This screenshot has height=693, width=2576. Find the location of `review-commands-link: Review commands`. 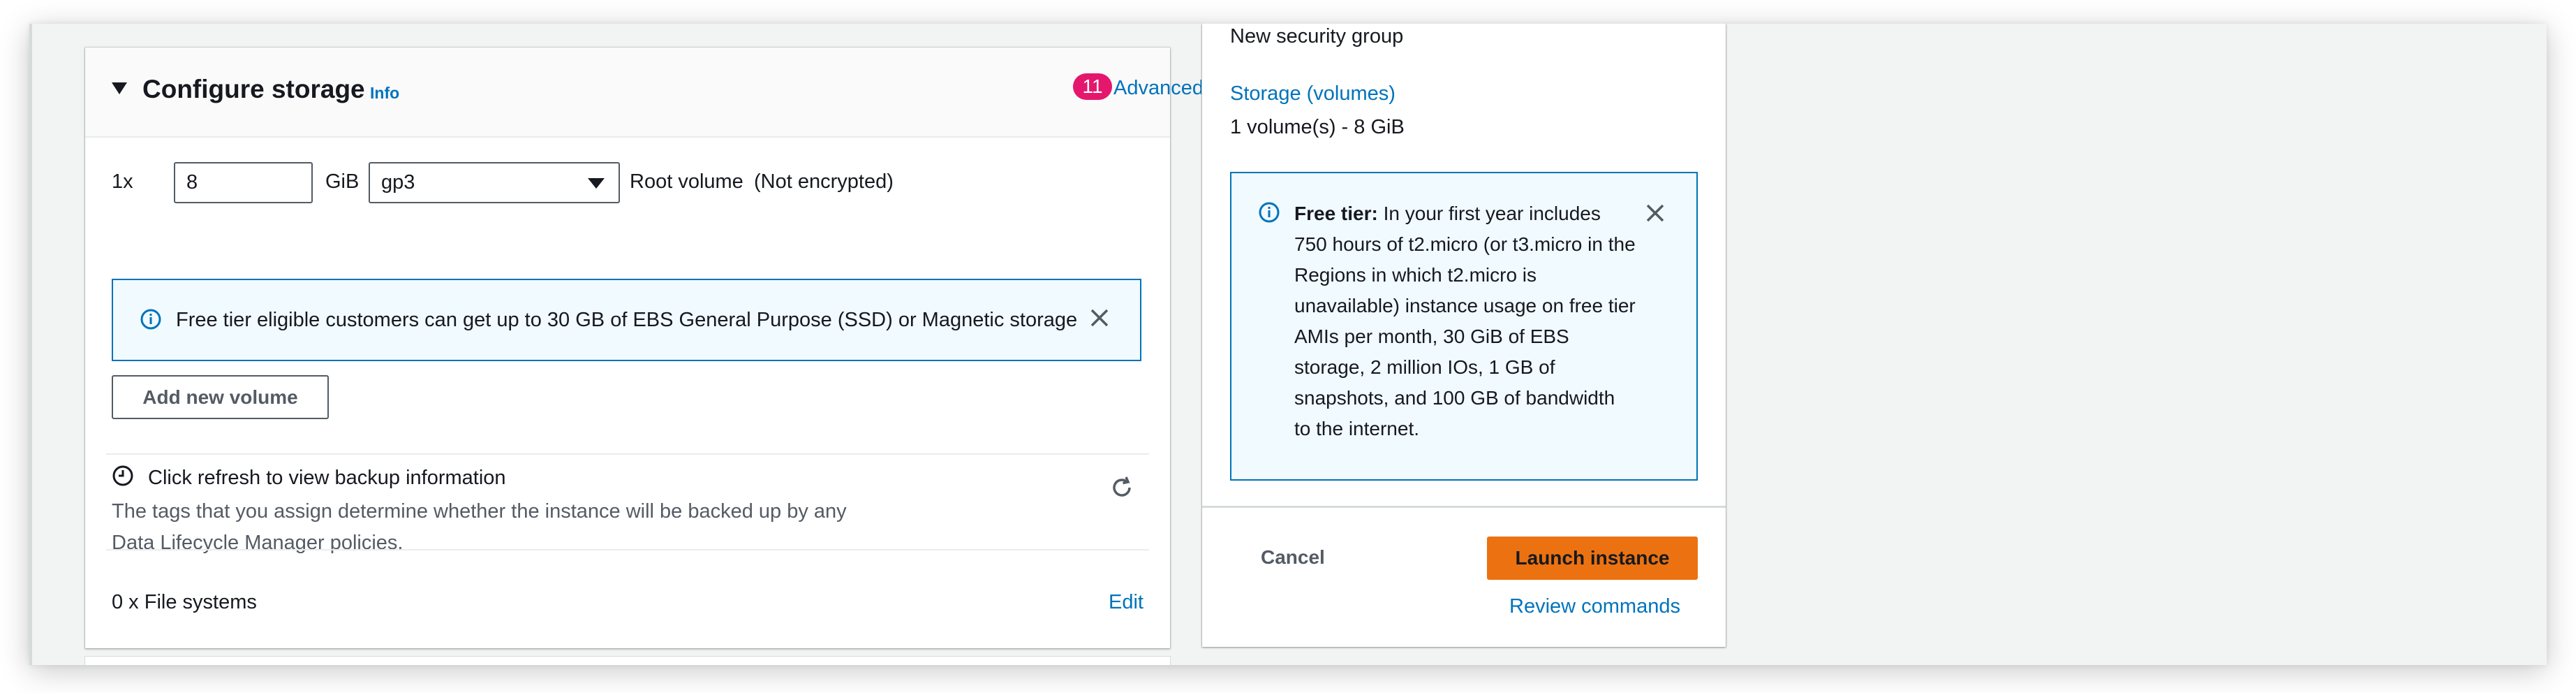

review-commands-link: Review commands is located at coordinates (1594, 606).